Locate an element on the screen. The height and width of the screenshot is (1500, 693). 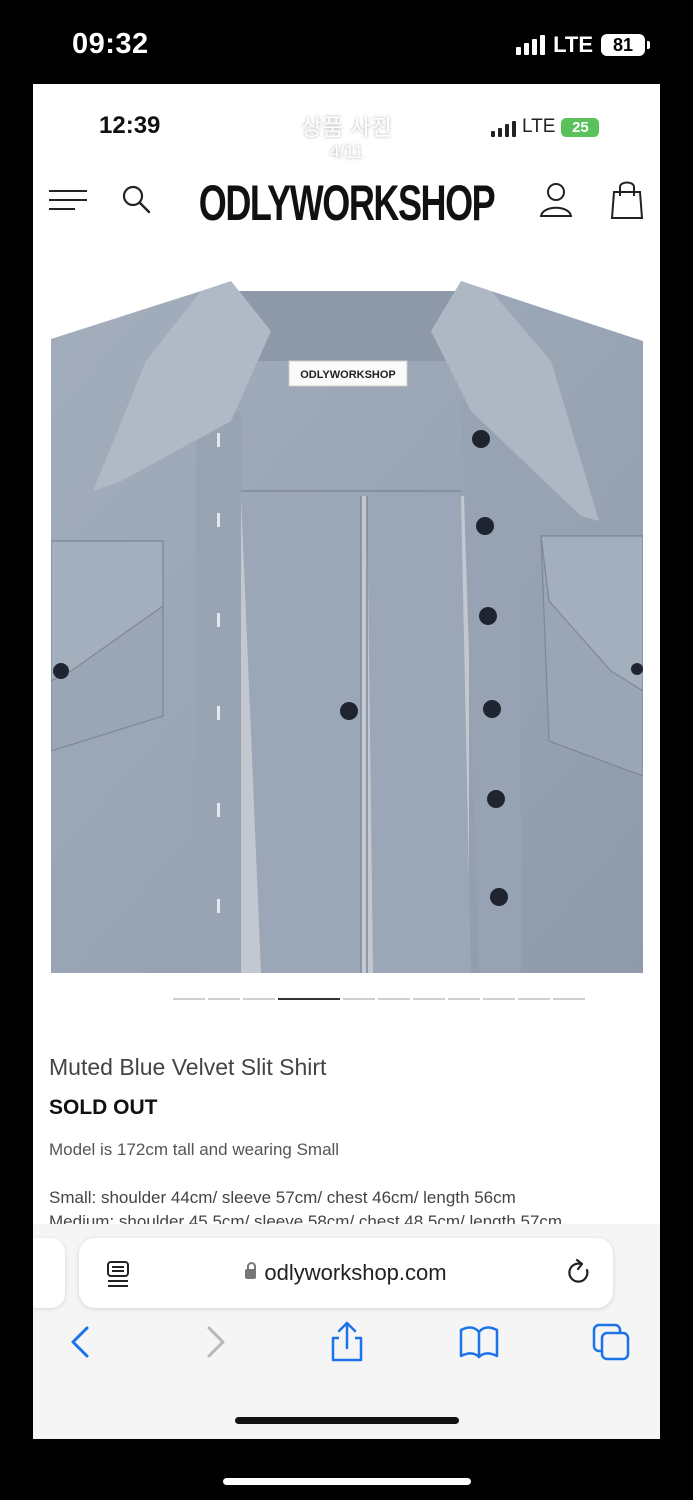
share-icon is located at coordinates (347, 1342).